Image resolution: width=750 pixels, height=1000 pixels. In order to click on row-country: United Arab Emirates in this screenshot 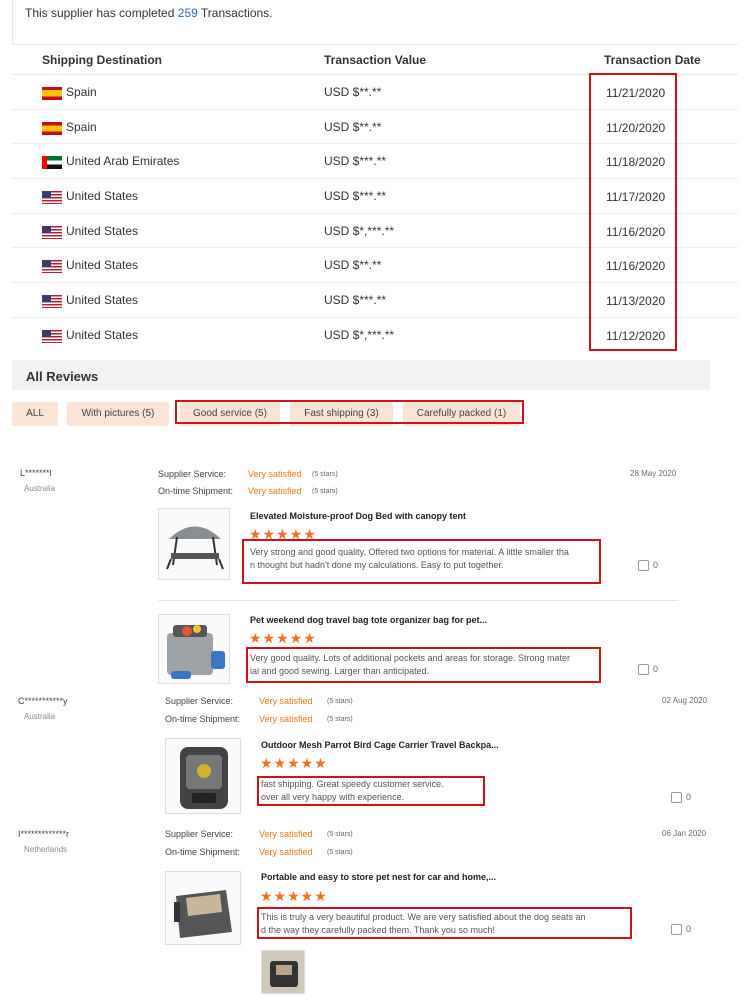, I will do `click(123, 161)`.